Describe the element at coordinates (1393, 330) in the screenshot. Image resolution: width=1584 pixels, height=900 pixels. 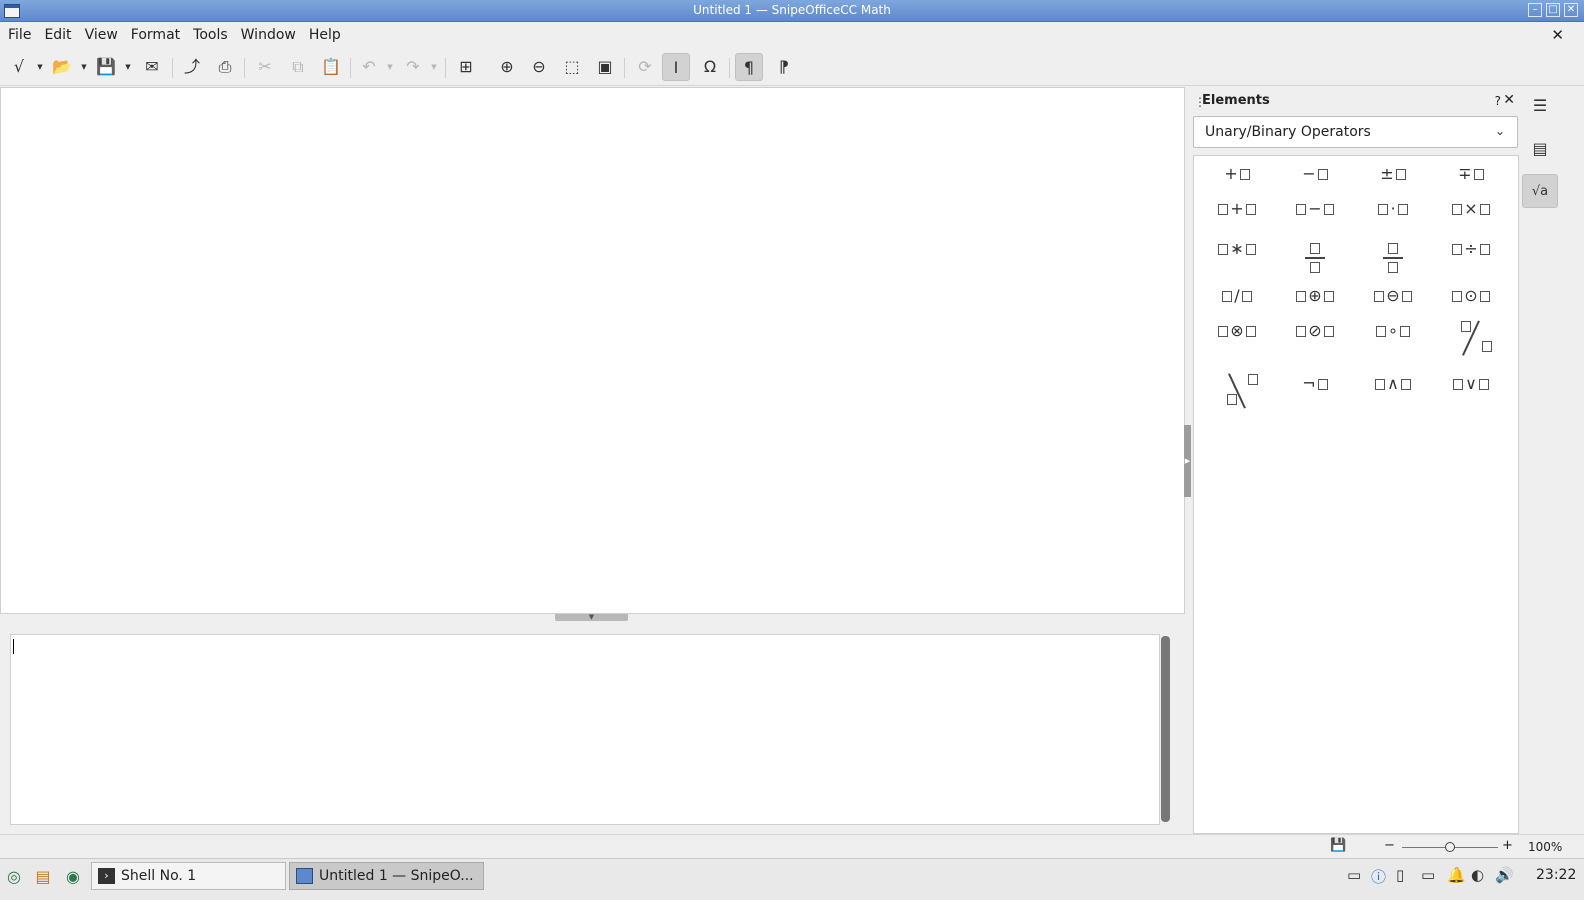
I see `operator-item: ∘` at that location.